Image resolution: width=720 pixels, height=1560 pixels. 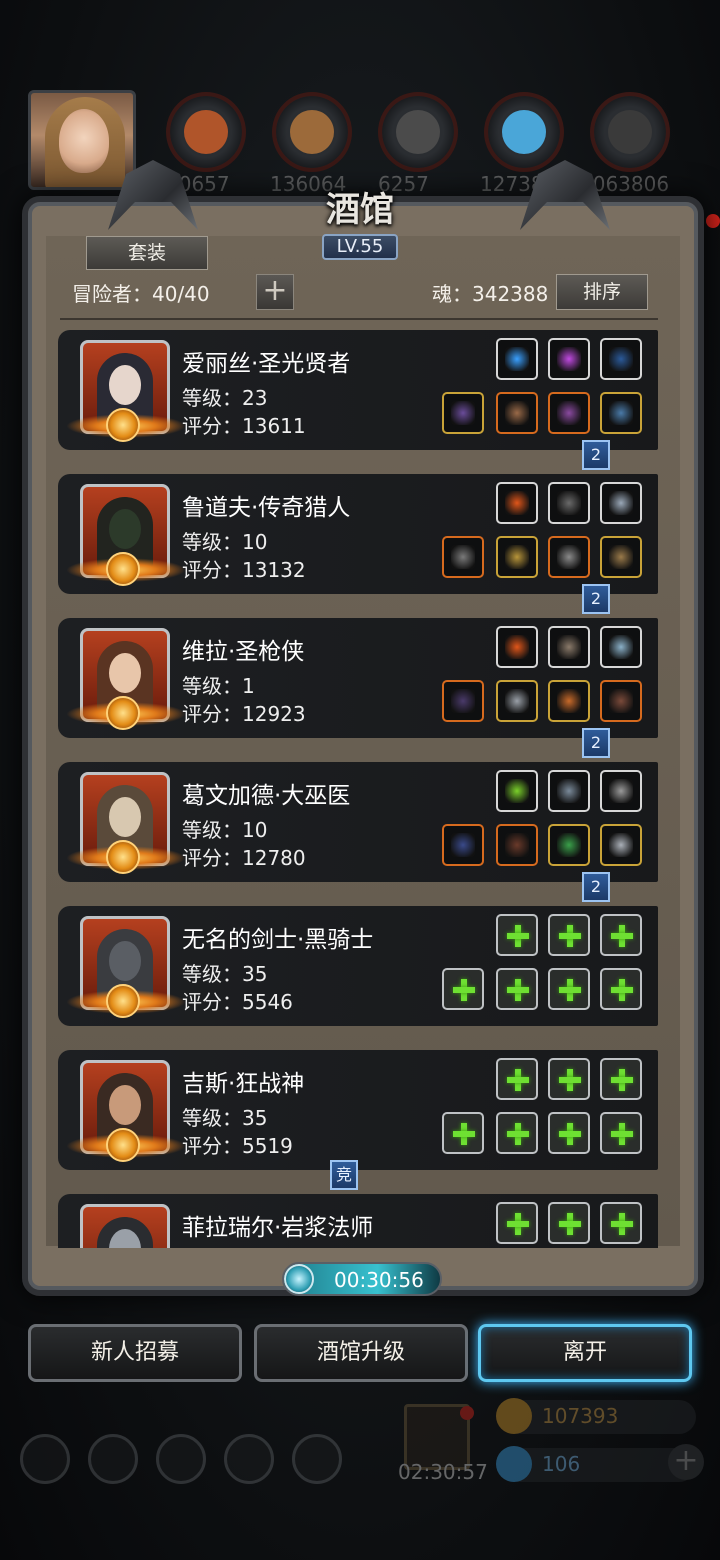 I want to click on refresh-timer: 00:30:56, so click(x=362, y=1279).